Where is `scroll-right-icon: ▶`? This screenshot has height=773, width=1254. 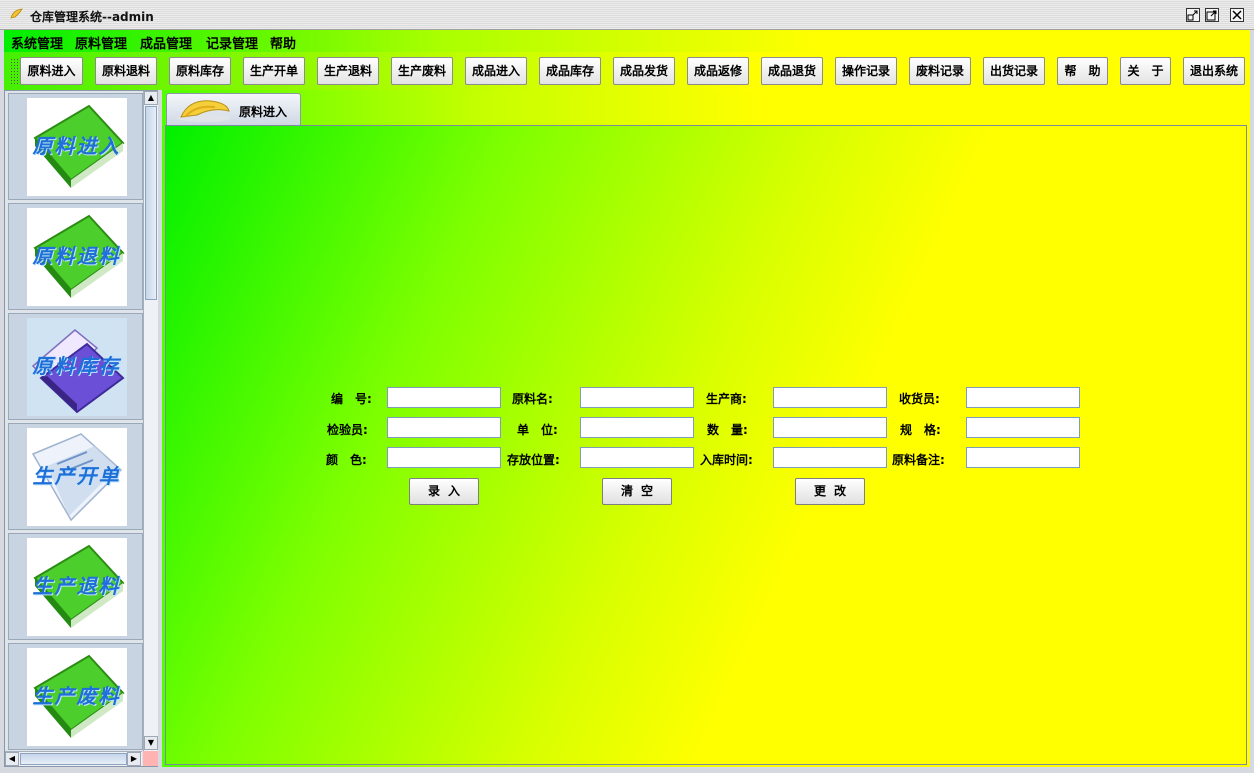
scroll-right-icon: ▶ is located at coordinates (134, 759).